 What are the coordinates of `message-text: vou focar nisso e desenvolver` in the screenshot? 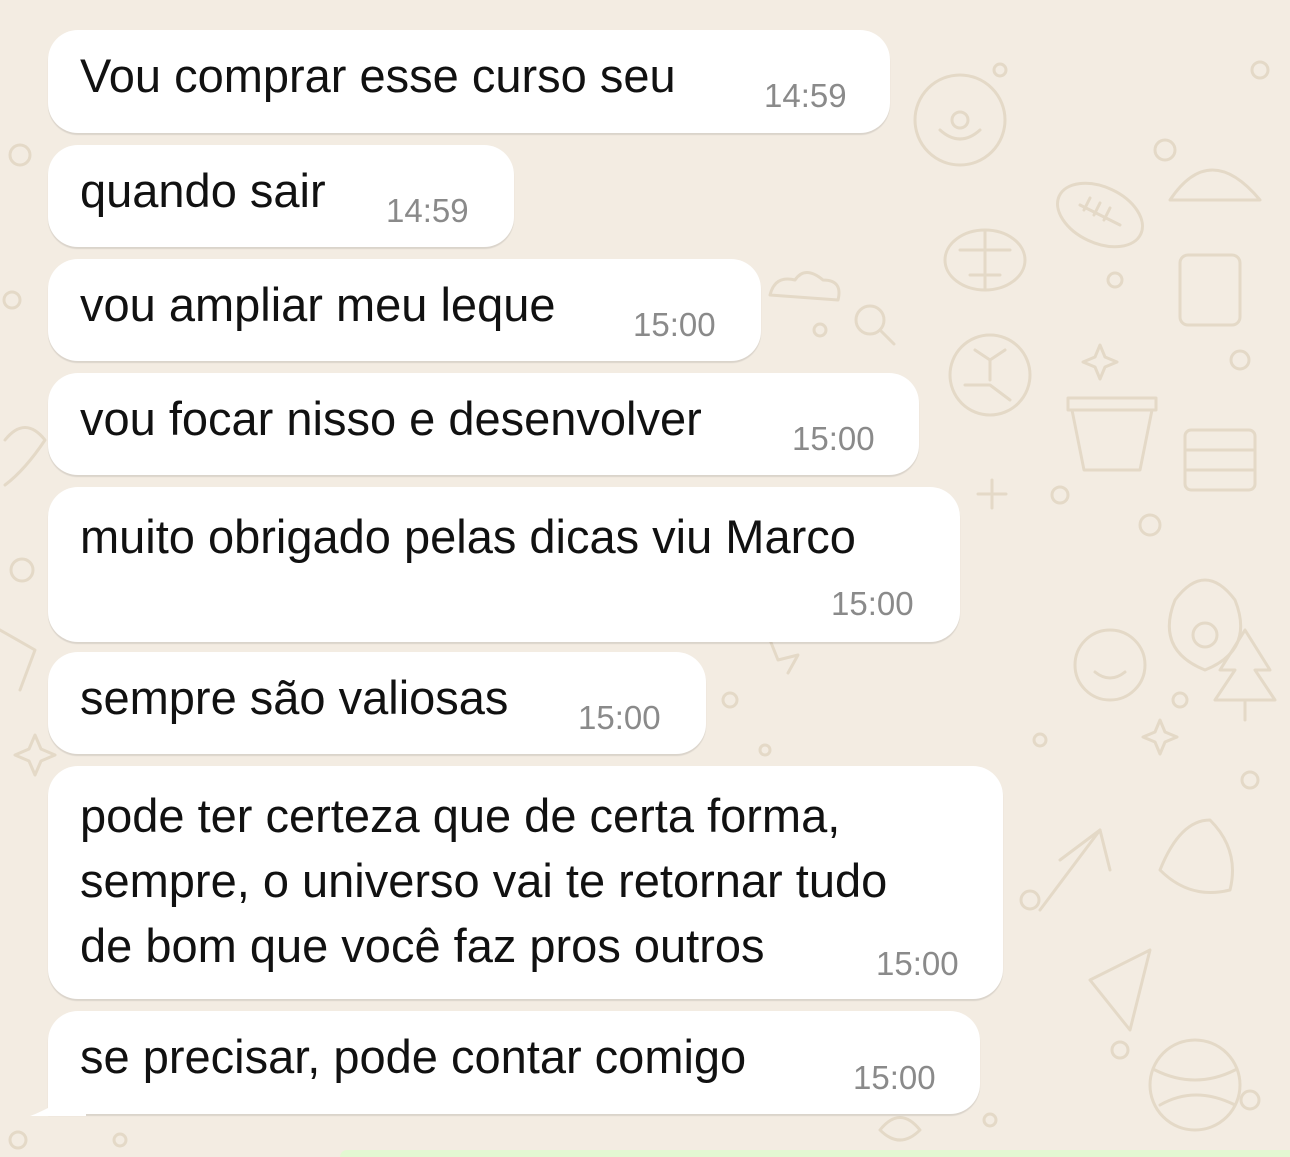 It's located at (391, 418).